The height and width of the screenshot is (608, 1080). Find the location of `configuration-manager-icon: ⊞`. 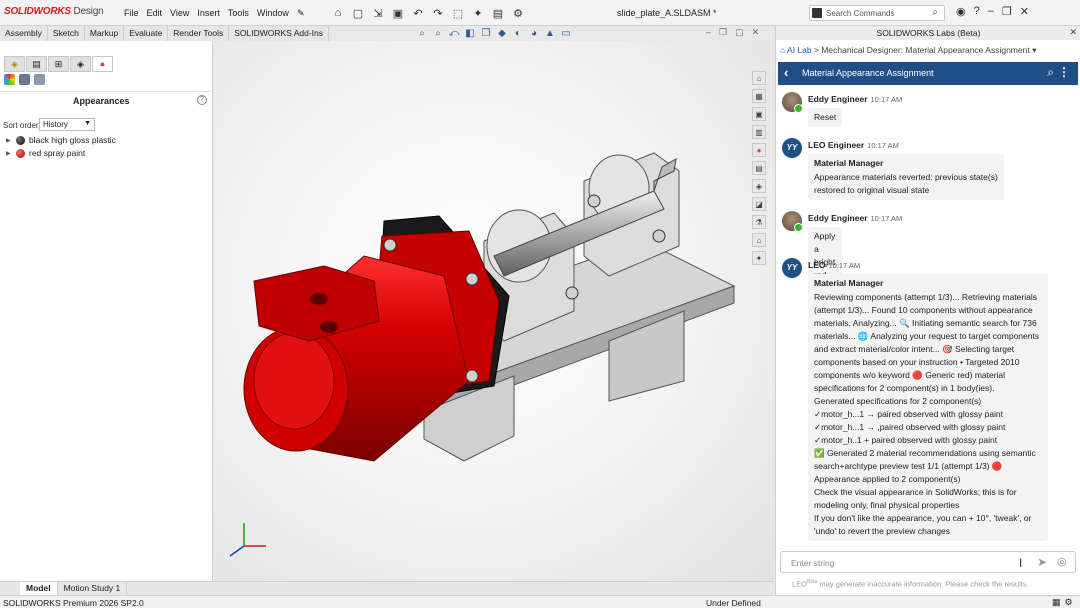

configuration-manager-icon: ⊞ is located at coordinates (58, 64).